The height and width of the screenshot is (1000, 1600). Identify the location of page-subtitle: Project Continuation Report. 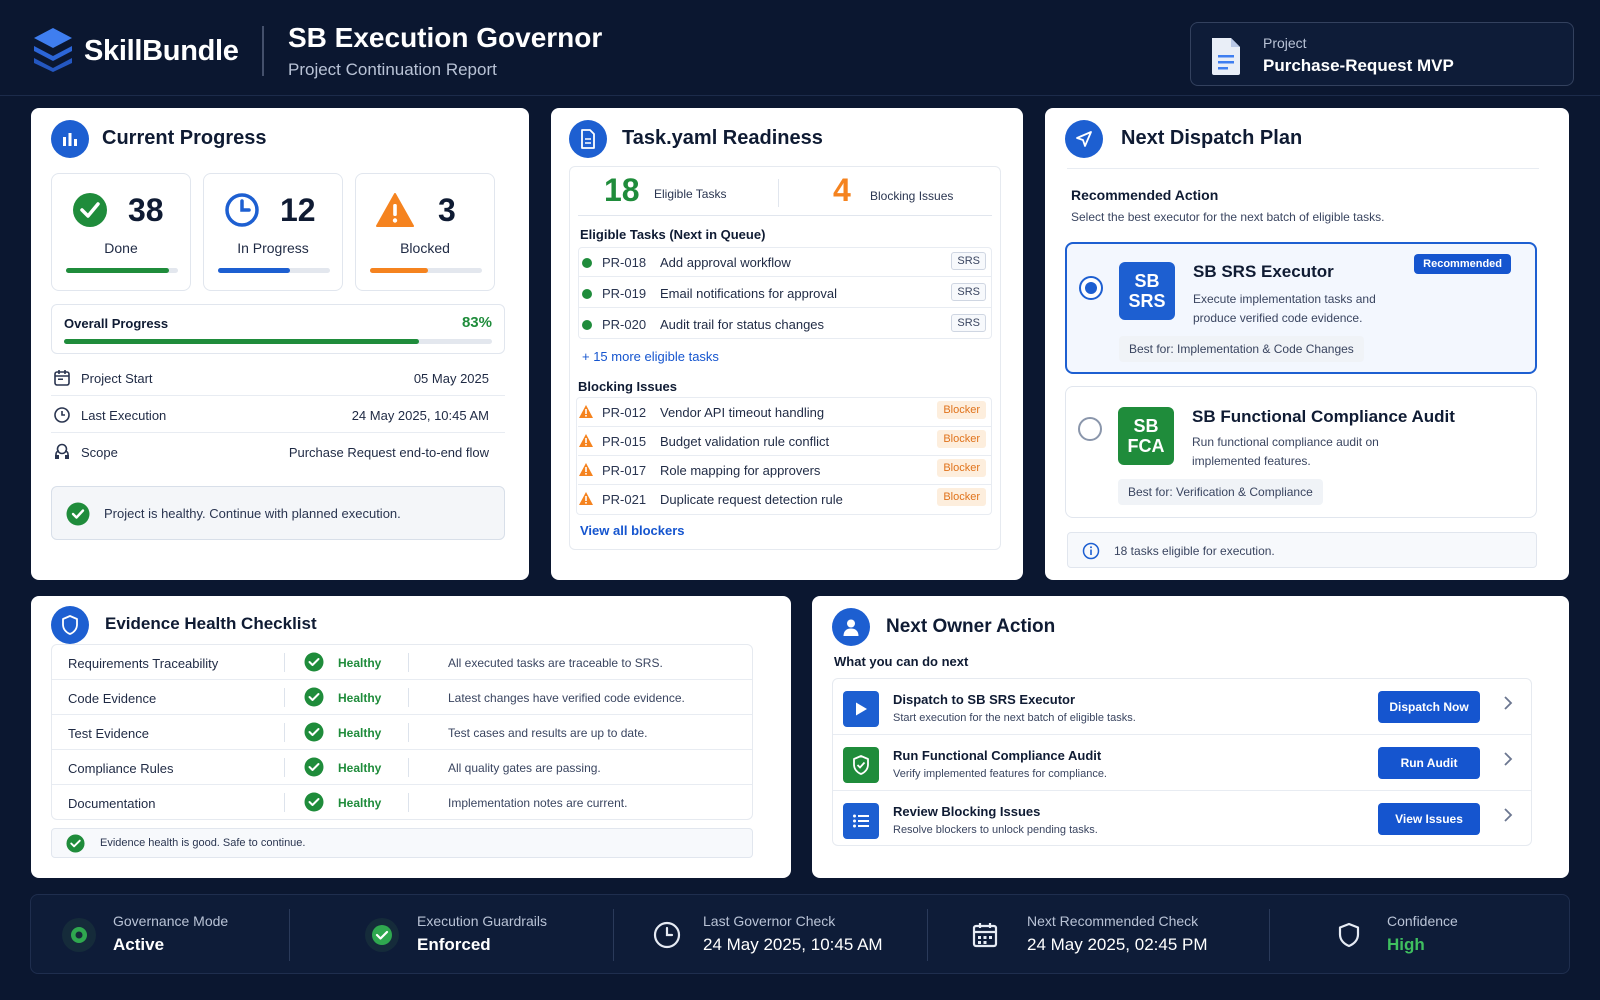
(392, 69).